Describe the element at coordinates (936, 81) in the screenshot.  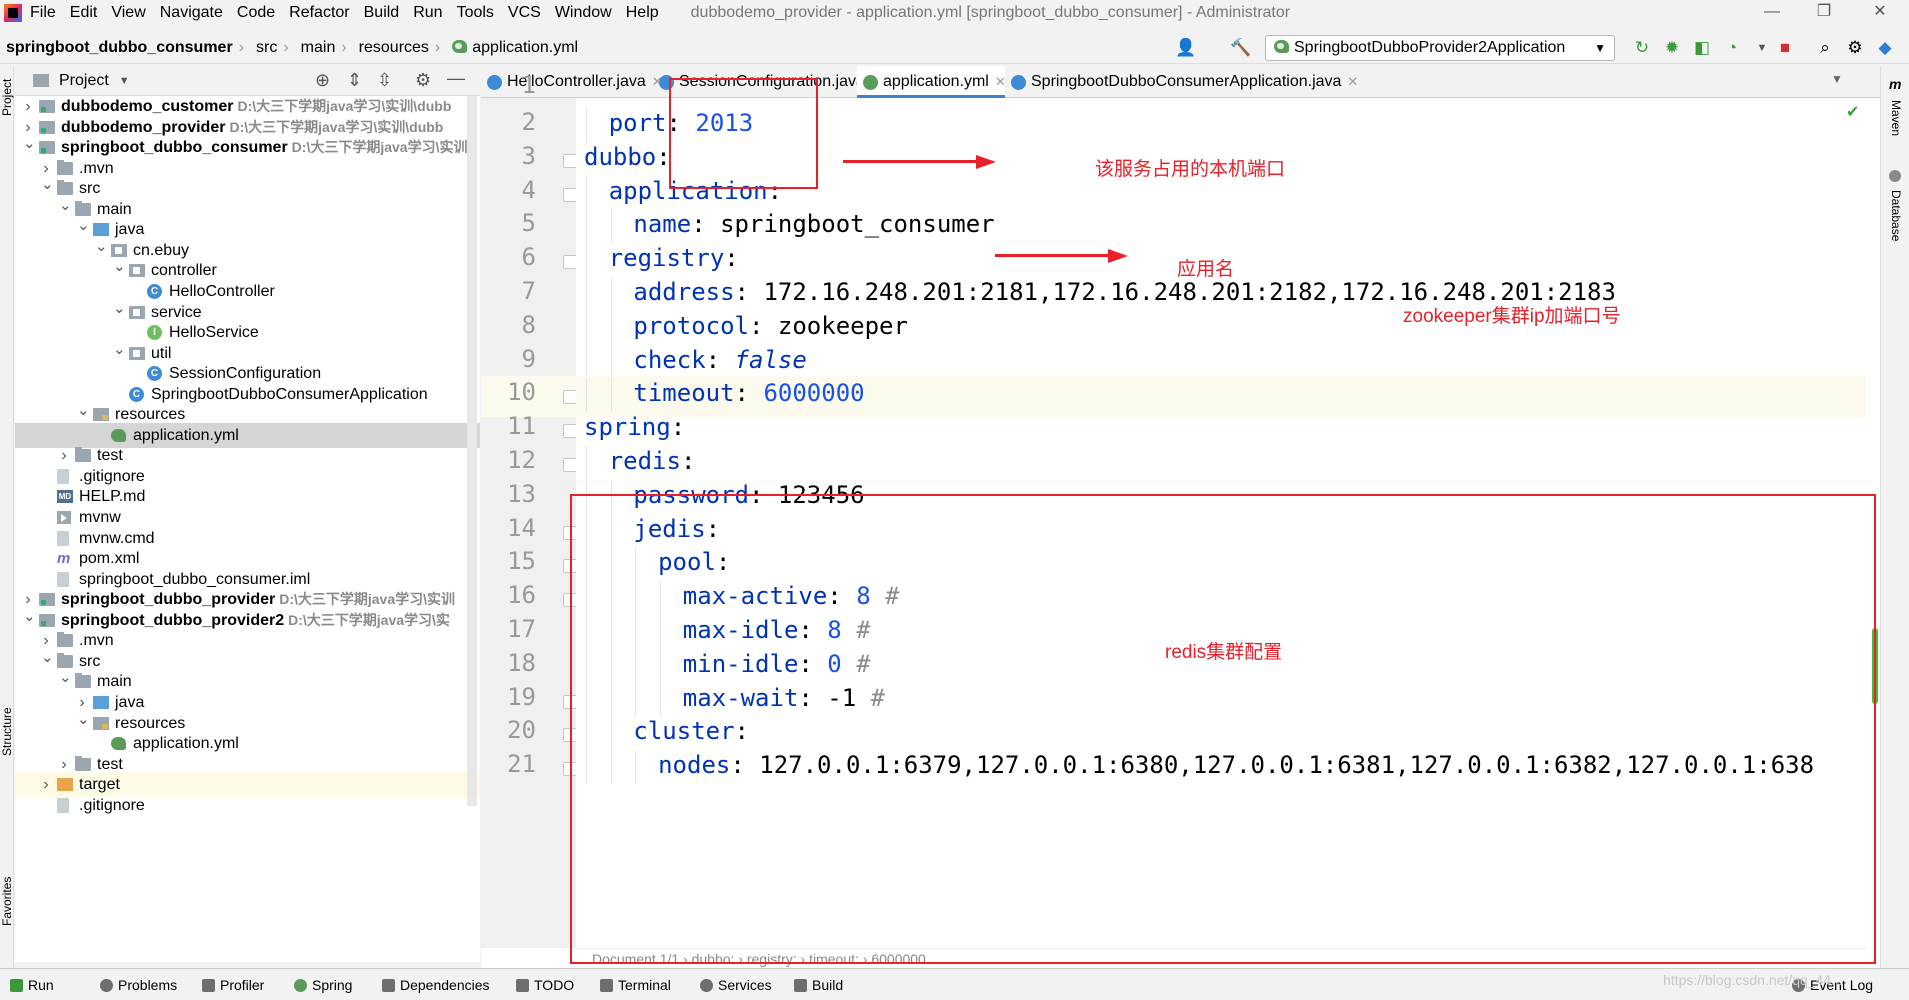
I see `tab-label: application.yml` at that location.